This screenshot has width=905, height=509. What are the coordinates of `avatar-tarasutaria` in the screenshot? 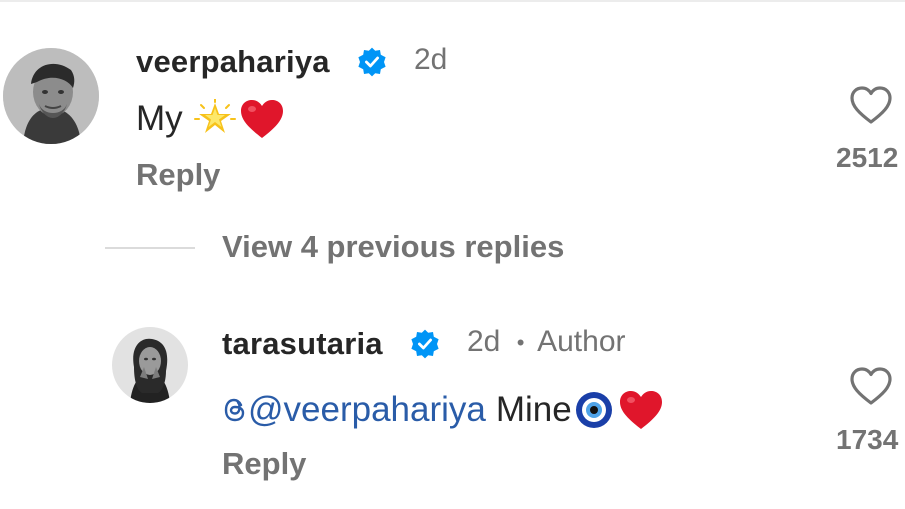 It's located at (150, 365).